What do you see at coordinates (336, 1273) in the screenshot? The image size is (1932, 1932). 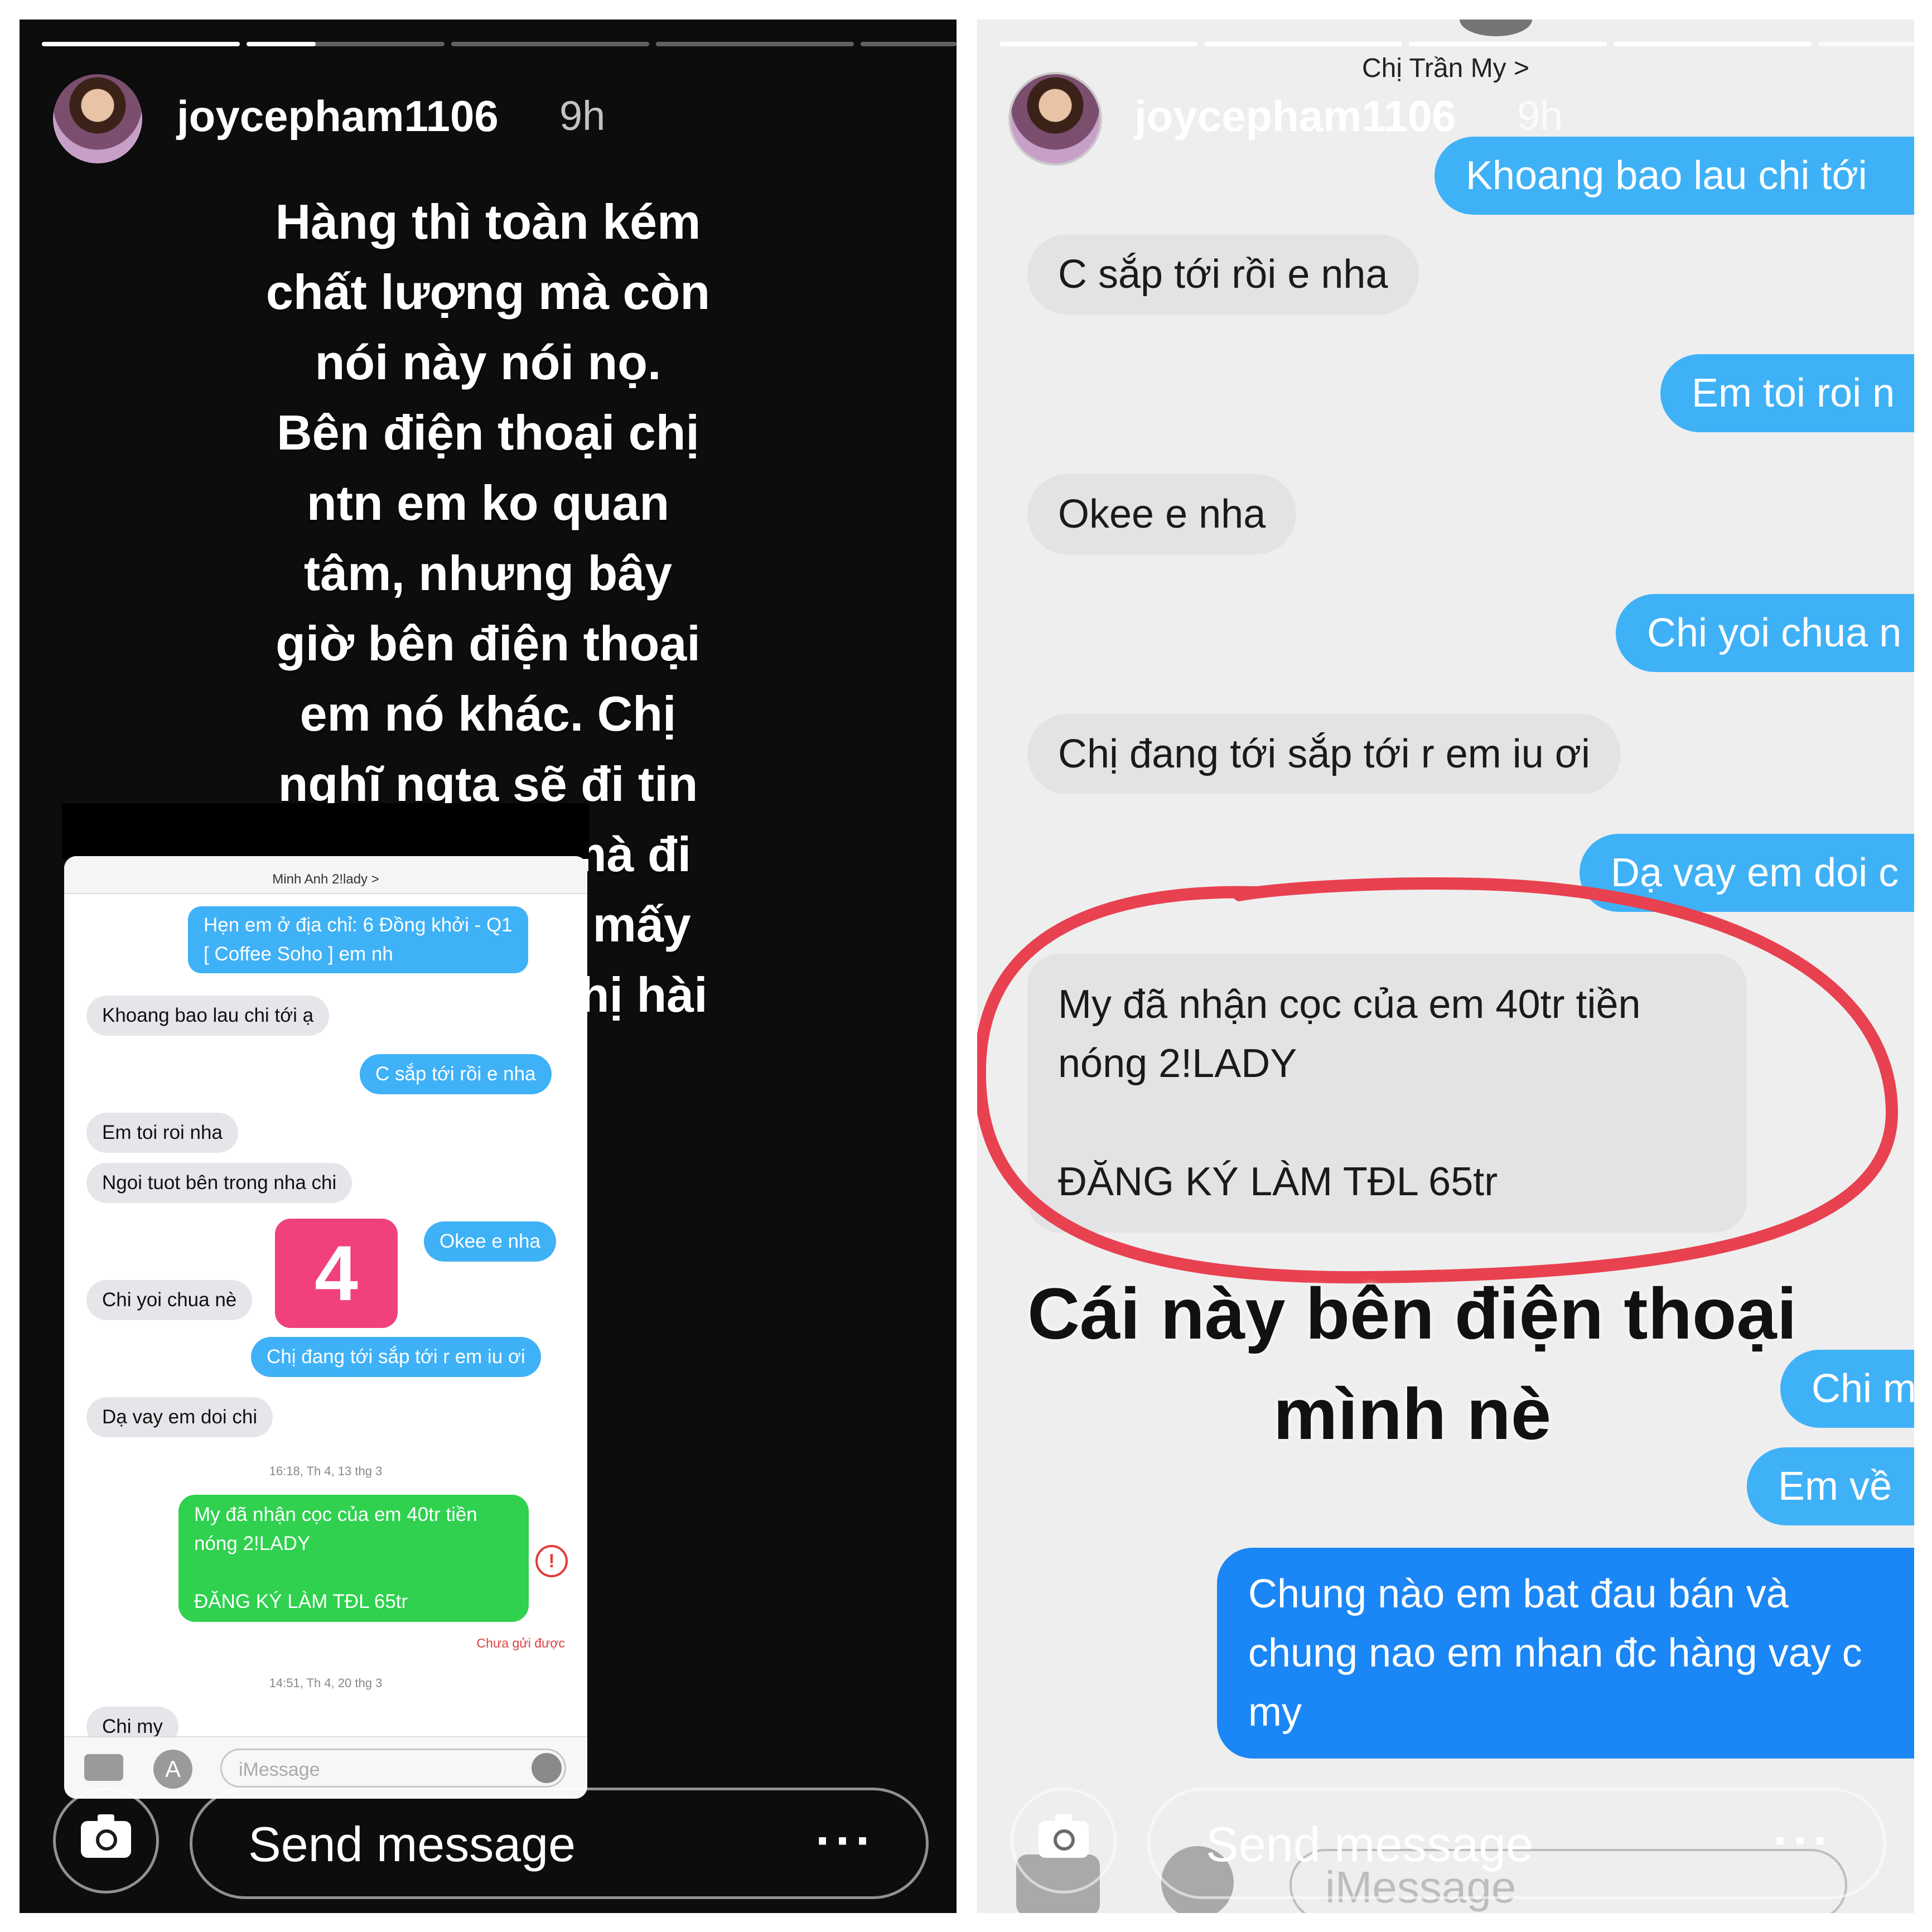 I see `number-badge: 4` at bounding box center [336, 1273].